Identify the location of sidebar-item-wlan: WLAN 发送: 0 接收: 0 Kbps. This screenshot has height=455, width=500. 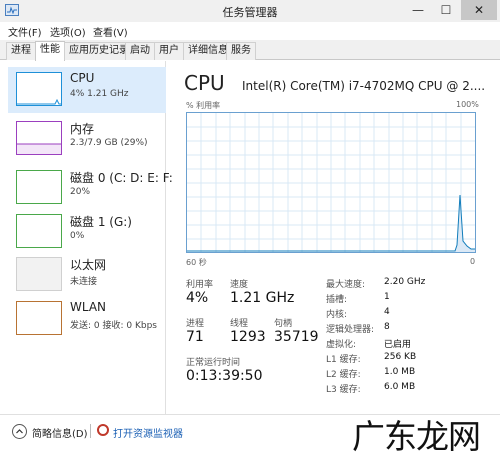
(87, 319).